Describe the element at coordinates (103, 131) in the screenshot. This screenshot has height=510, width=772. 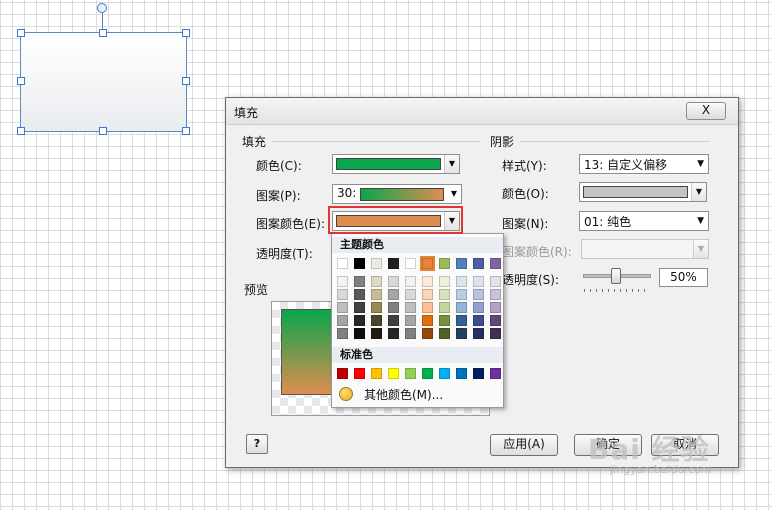
I see `resize-handle-b` at that location.